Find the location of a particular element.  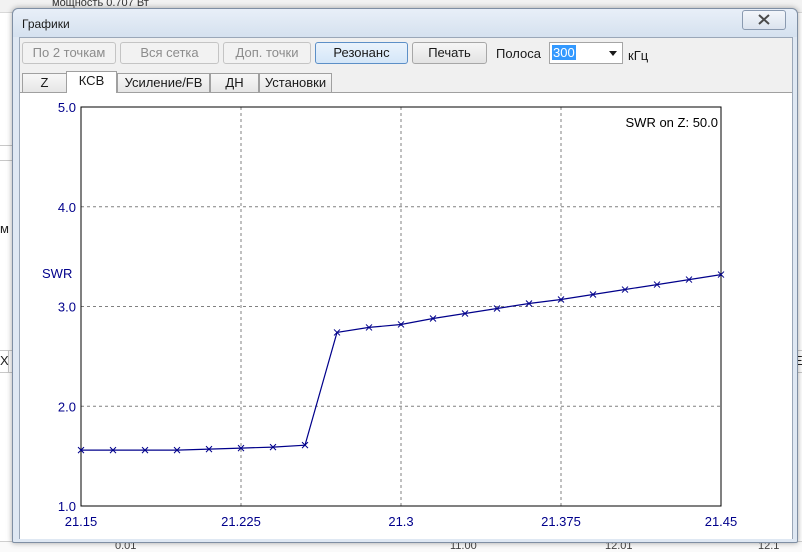

close-button is located at coordinates (764, 20).